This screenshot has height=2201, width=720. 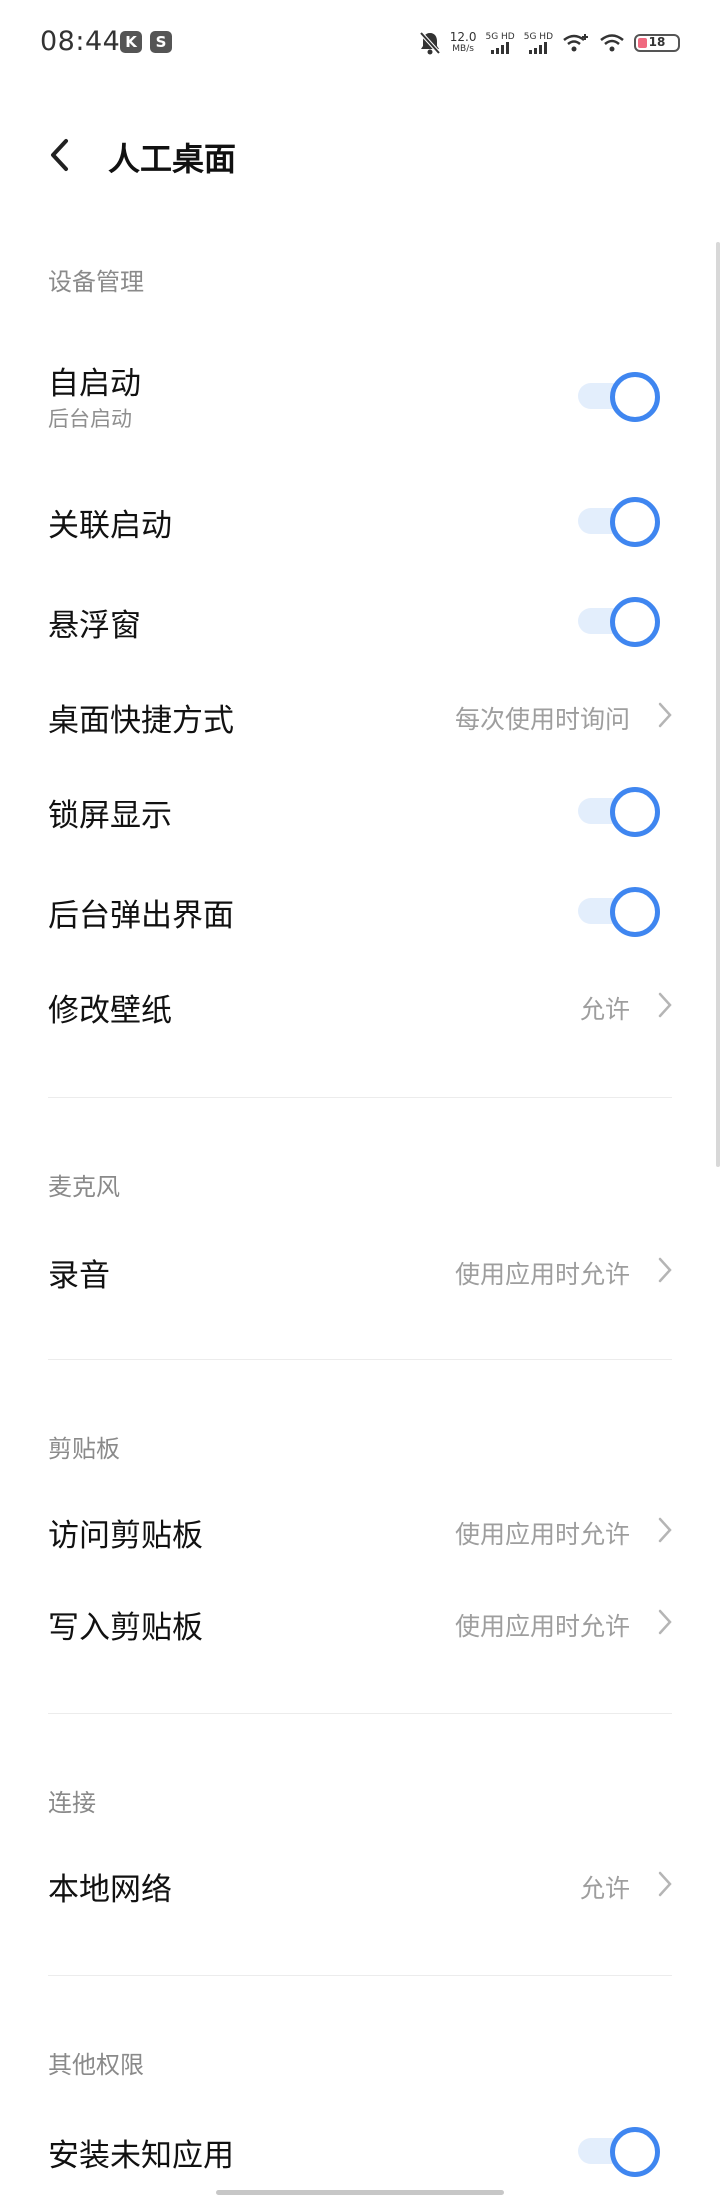 I want to click on section-label-connection: 连接, so click(x=72, y=1803).